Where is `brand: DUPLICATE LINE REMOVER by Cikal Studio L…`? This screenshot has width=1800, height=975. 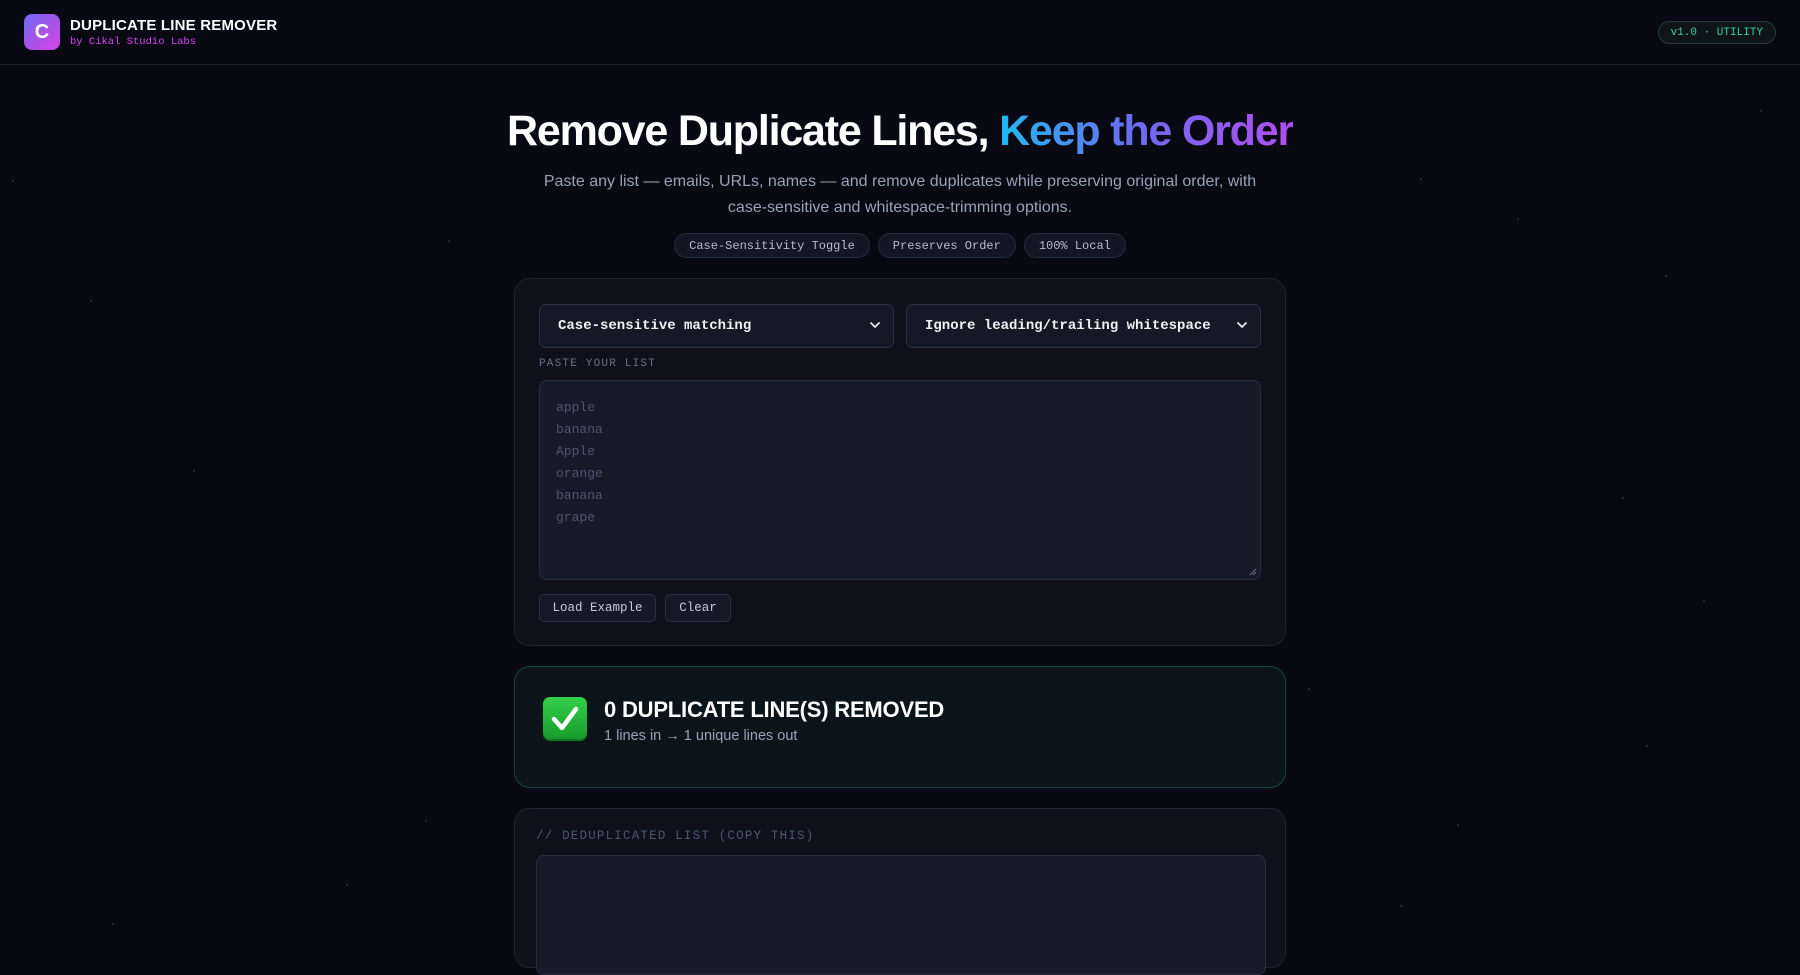
brand: DUPLICATE LINE REMOVER by Cikal Studio L… is located at coordinates (173, 32).